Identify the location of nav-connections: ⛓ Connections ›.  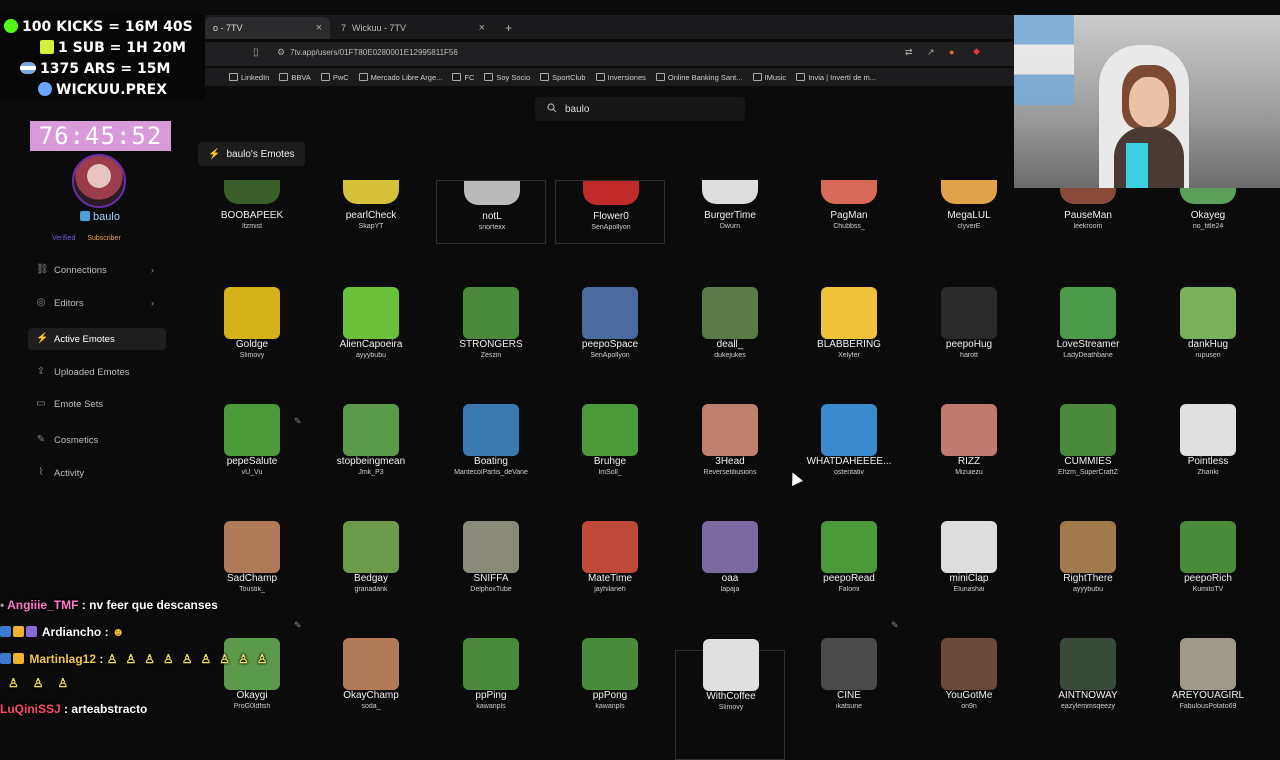
(97, 270).